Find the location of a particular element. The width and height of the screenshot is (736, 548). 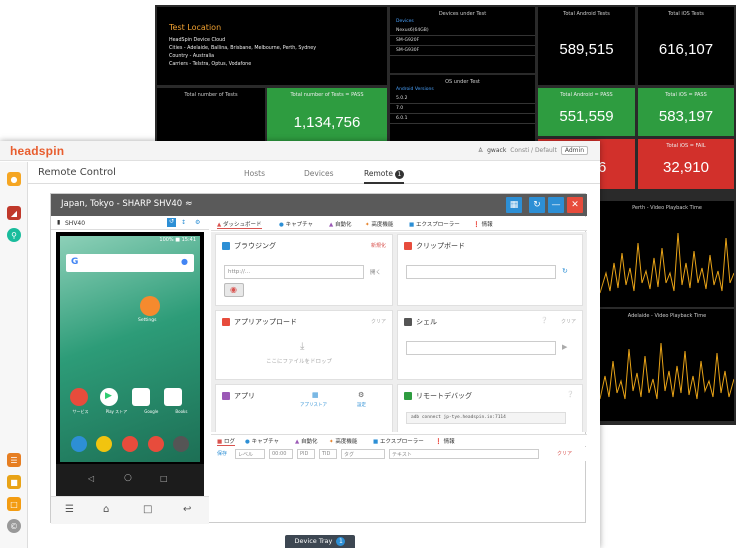

device-tray-button: Device Tray 1 is located at coordinates (320, 541).